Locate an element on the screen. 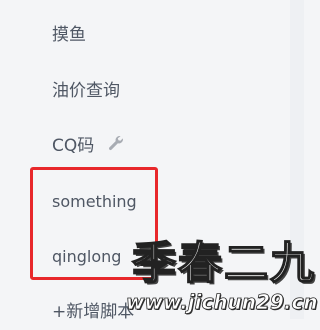 The height and width of the screenshot is (330, 320). add-script-button: +新增脚本 is located at coordinates (93, 312).